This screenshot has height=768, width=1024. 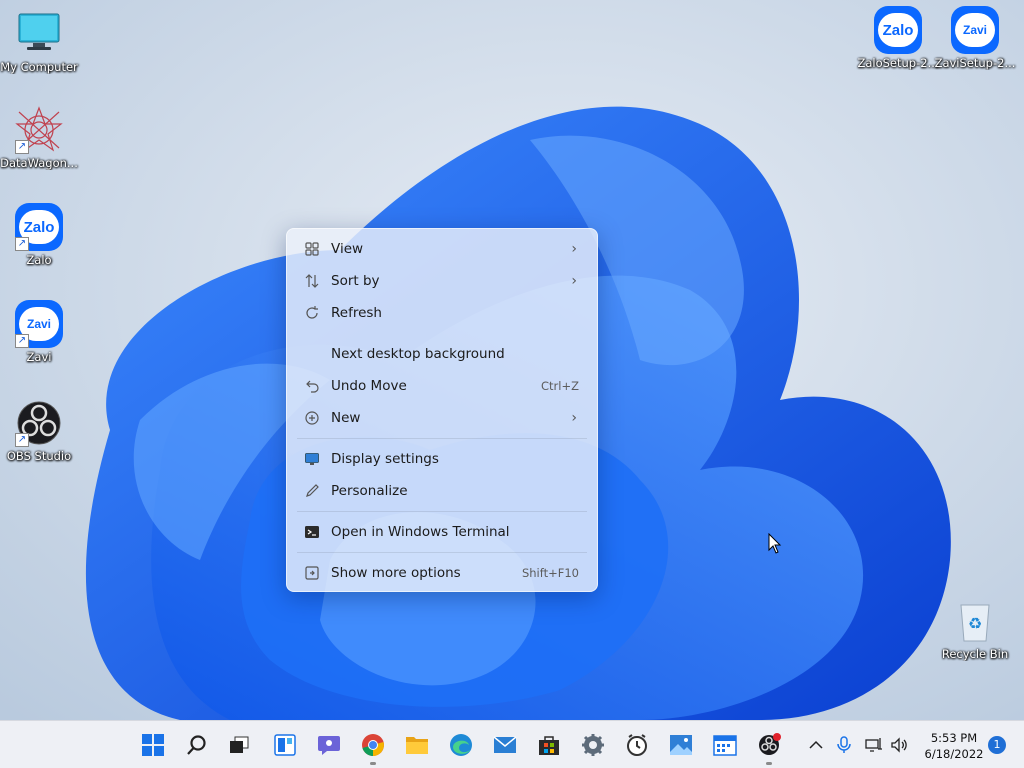 I want to click on file-explorer-button, so click(x=417, y=745).